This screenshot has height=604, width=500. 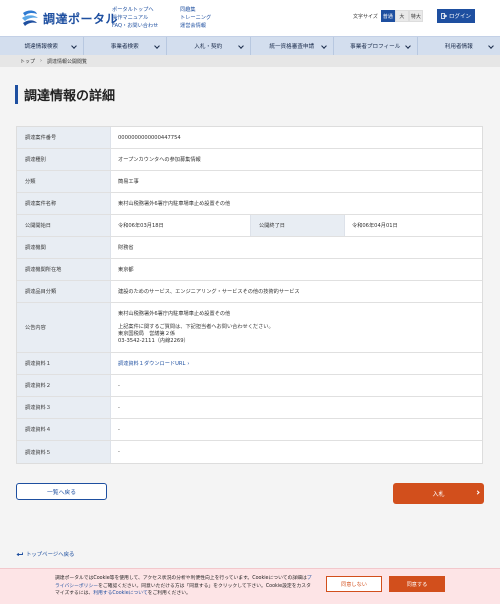 What do you see at coordinates (61, 491) in the screenshot?
I see `back-to-list-button: 一覧へ戻る` at bounding box center [61, 491].